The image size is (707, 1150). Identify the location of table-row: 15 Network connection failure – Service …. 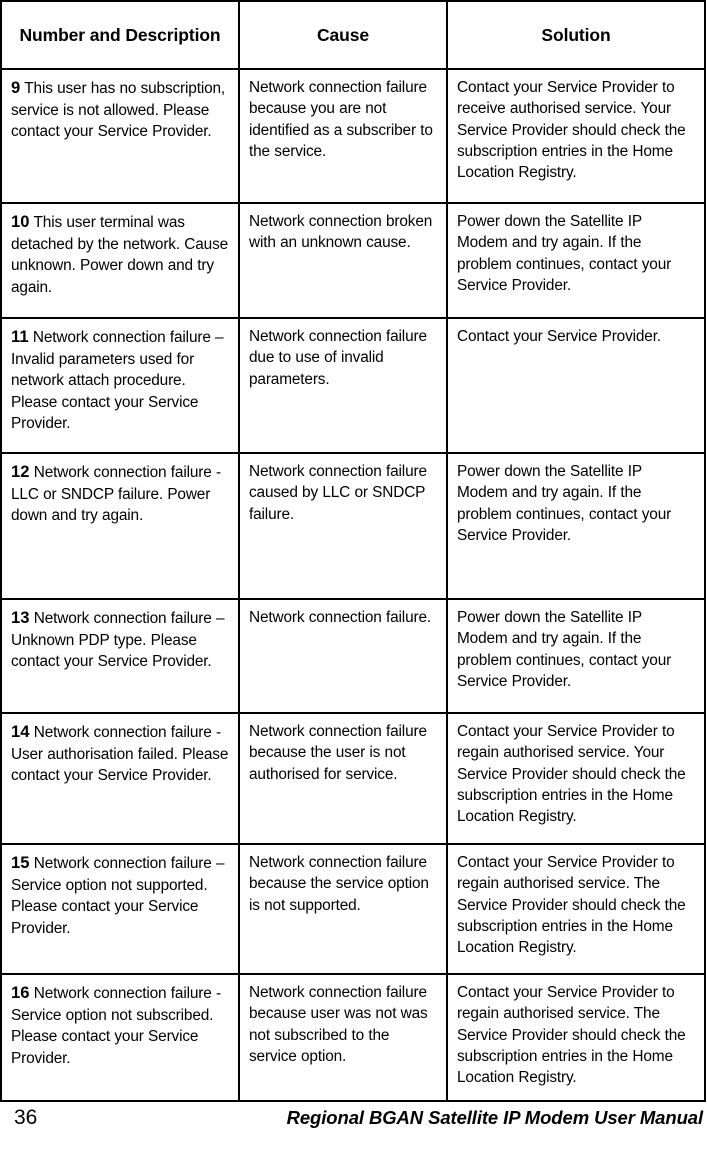
(353, 909).